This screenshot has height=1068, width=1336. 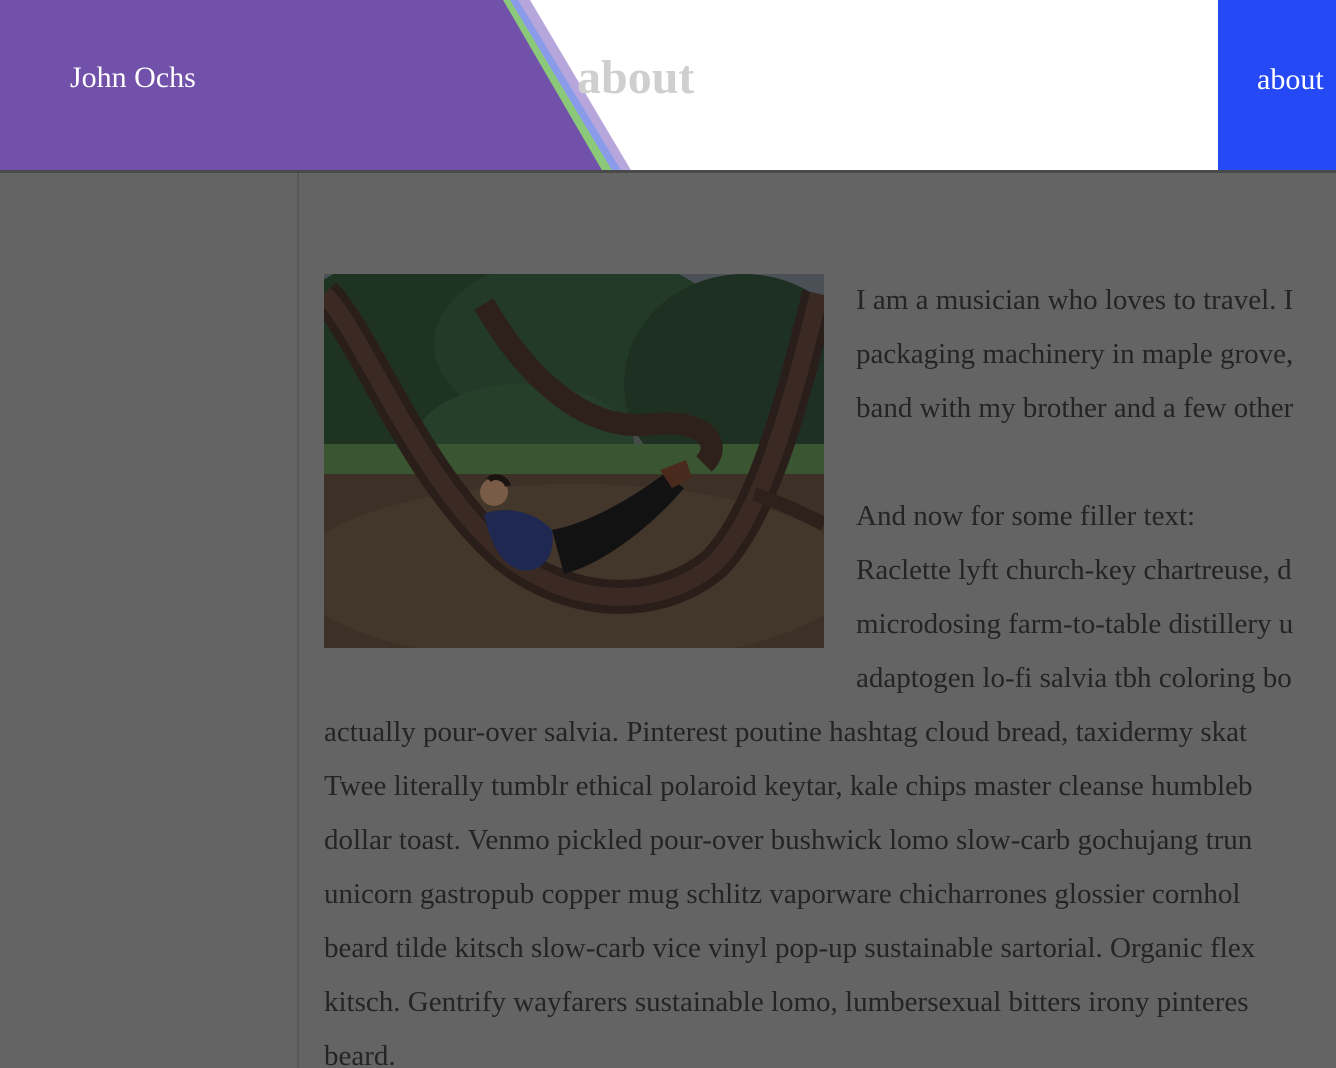 I want to click on filler-line: adaptogen lo-fi salvia tbh coloring bo, so click(x=1074, y=678).